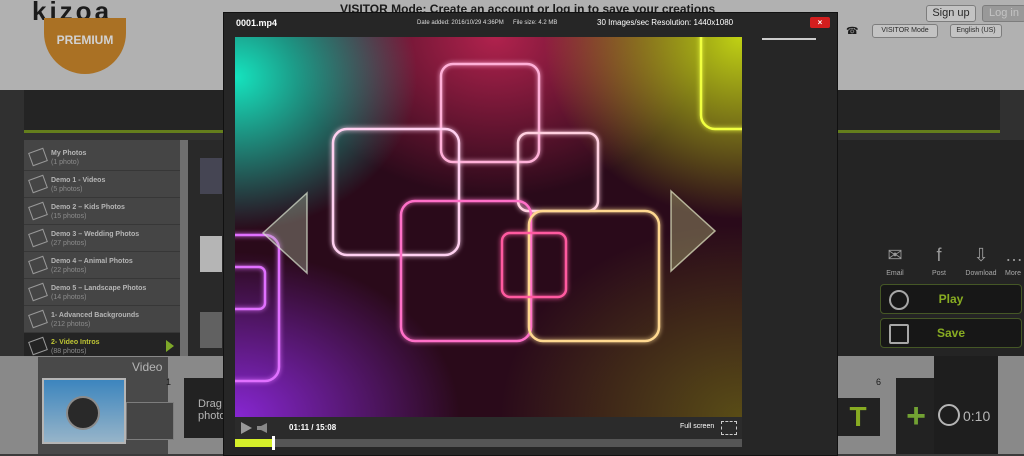 The height and width of the screenshot is (456, 1024). Describe the element at coordinates (299, 427) in the screenshot. I see `current-time: 01:11` at that location.